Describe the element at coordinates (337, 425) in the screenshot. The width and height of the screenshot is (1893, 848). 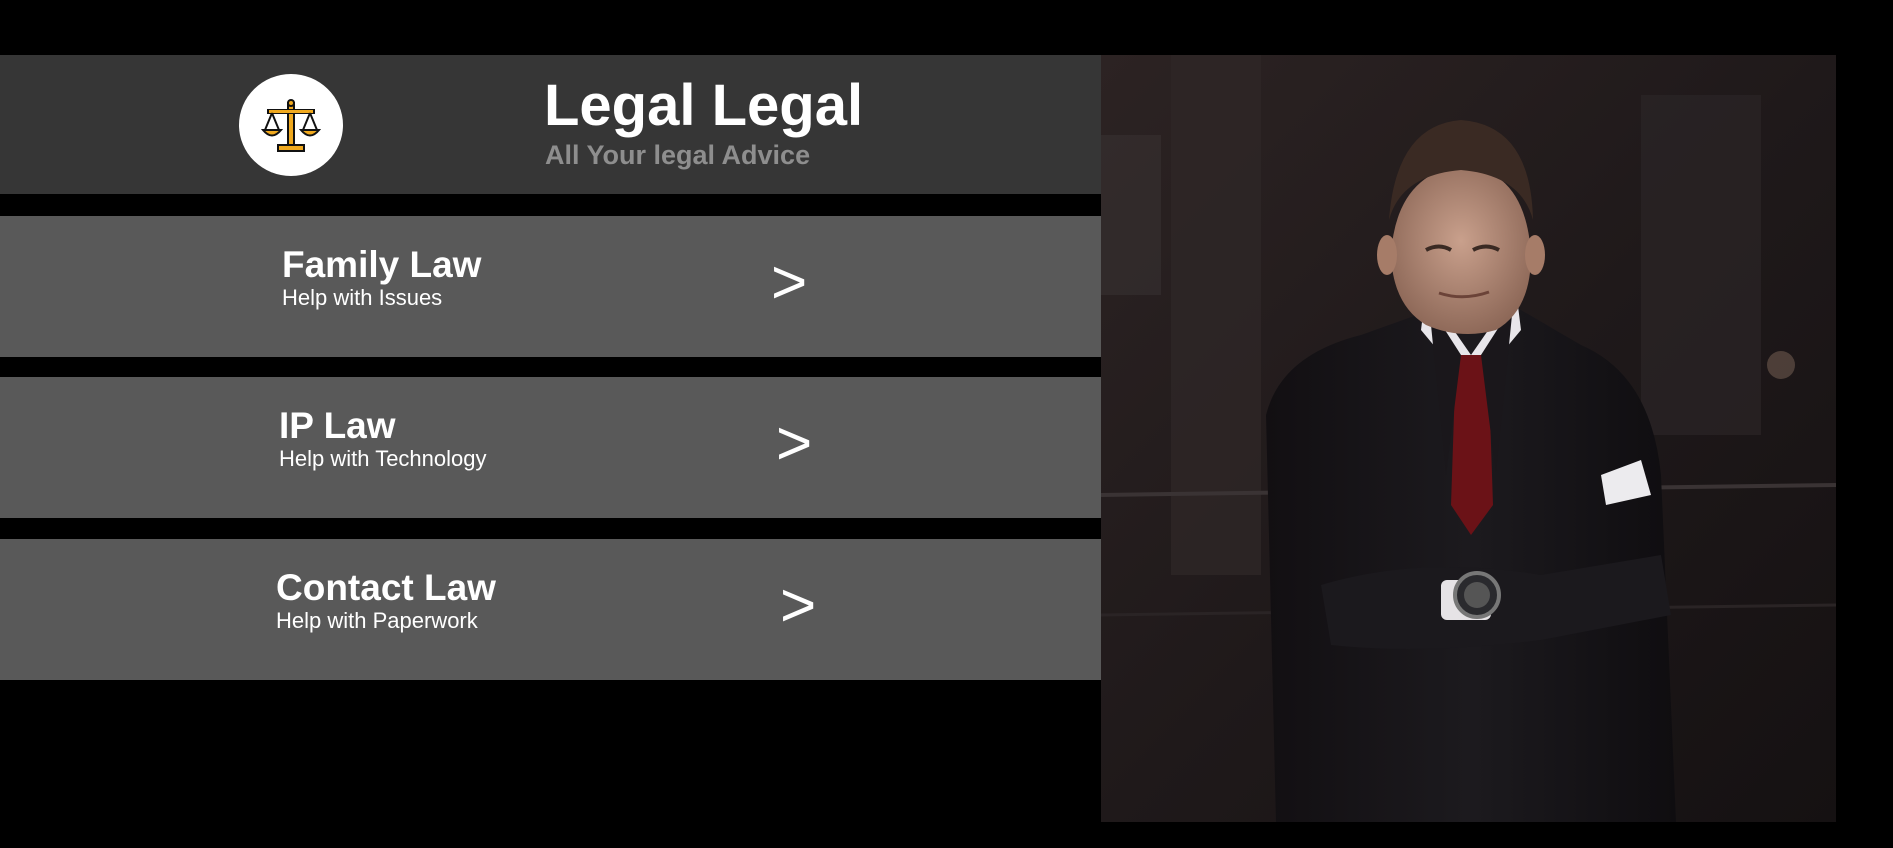
I see `service-title: IP Law` at that location.